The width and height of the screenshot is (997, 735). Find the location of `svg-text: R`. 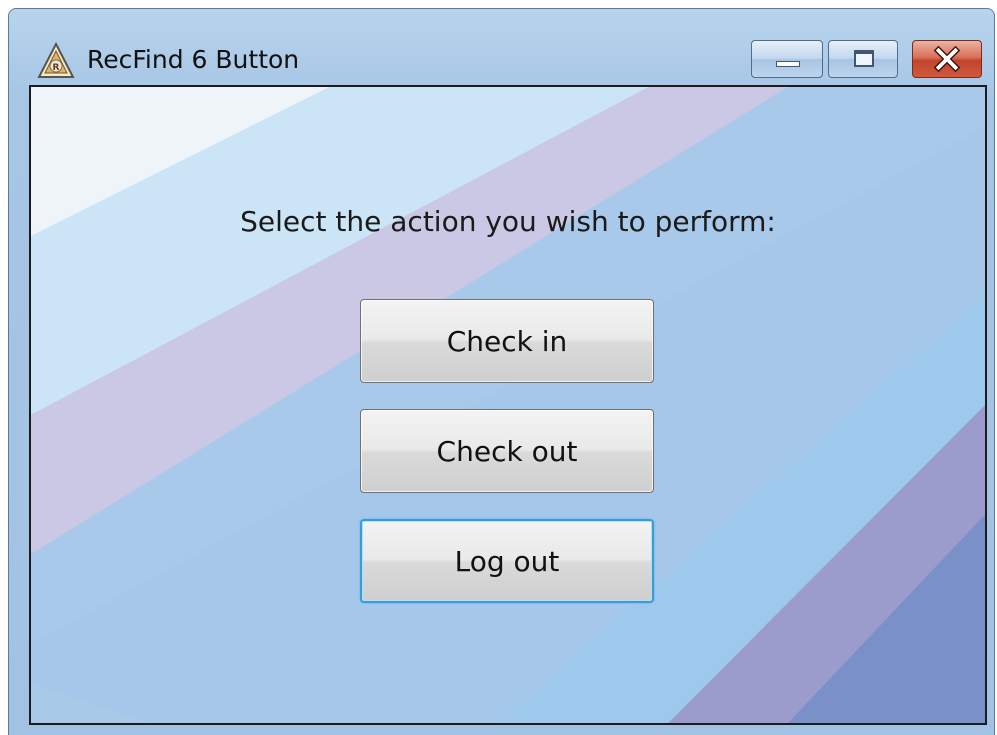

svg-text: R is located at coordinates (56, 68).